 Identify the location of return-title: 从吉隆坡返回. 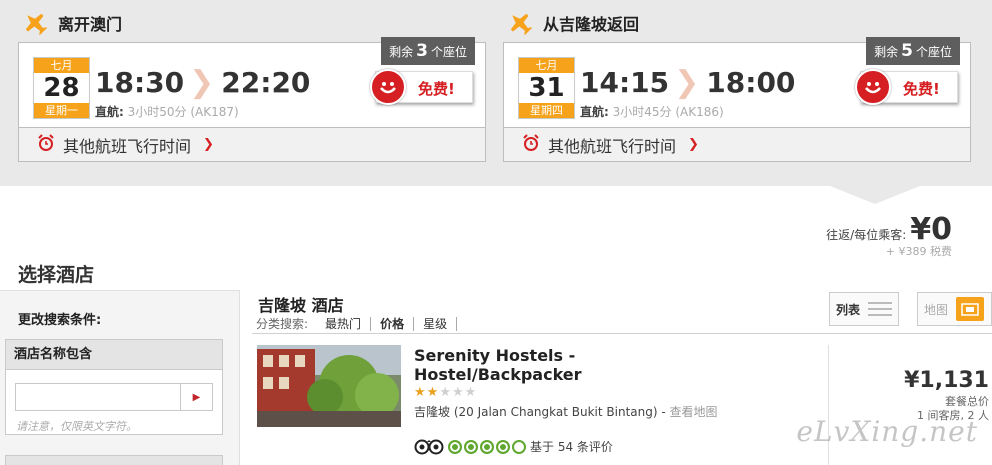
(573, 23).